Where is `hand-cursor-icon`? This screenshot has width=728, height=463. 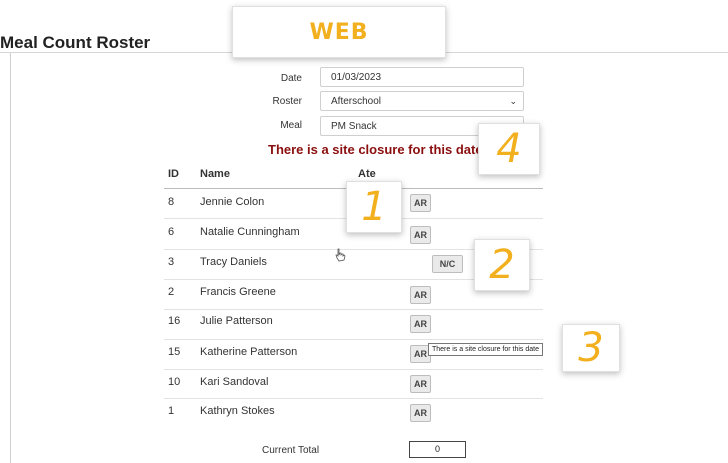 hand-cursor-icon is located at coordinates (340, 255).